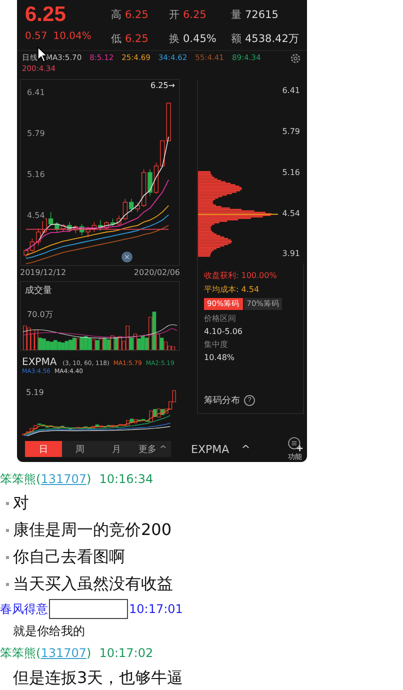 This screenshot has height=690, width=403. What do you see at coordinates (240, 275) in the screenshot?
I see `profit-ratio: 收盘获利: 100.00%` at bounding box center [240, 275].